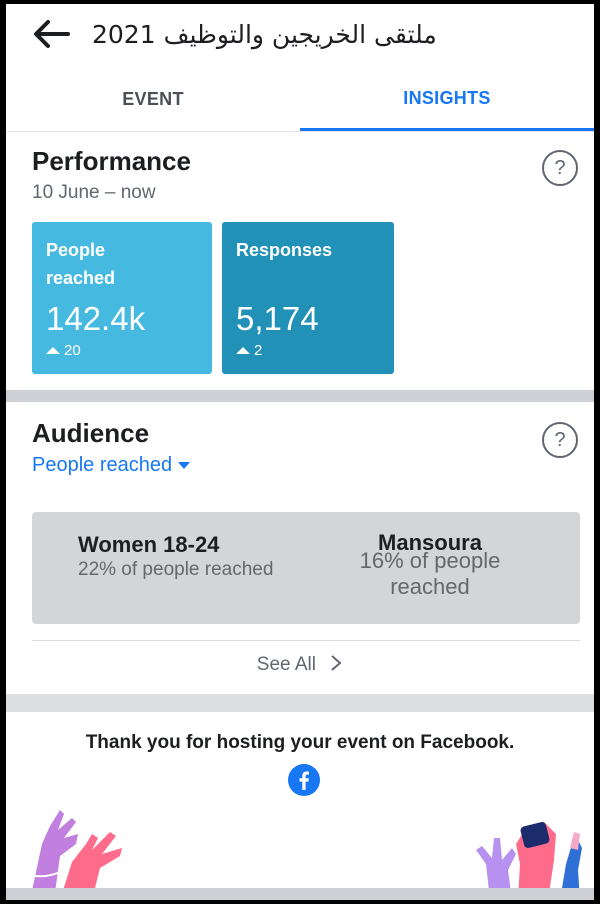 The width and height of the screenshot is (600, 904). Describe the element at coordinates (176, 569) in the screenshot. I see `segment-detail: 22% of people reached` at that location.